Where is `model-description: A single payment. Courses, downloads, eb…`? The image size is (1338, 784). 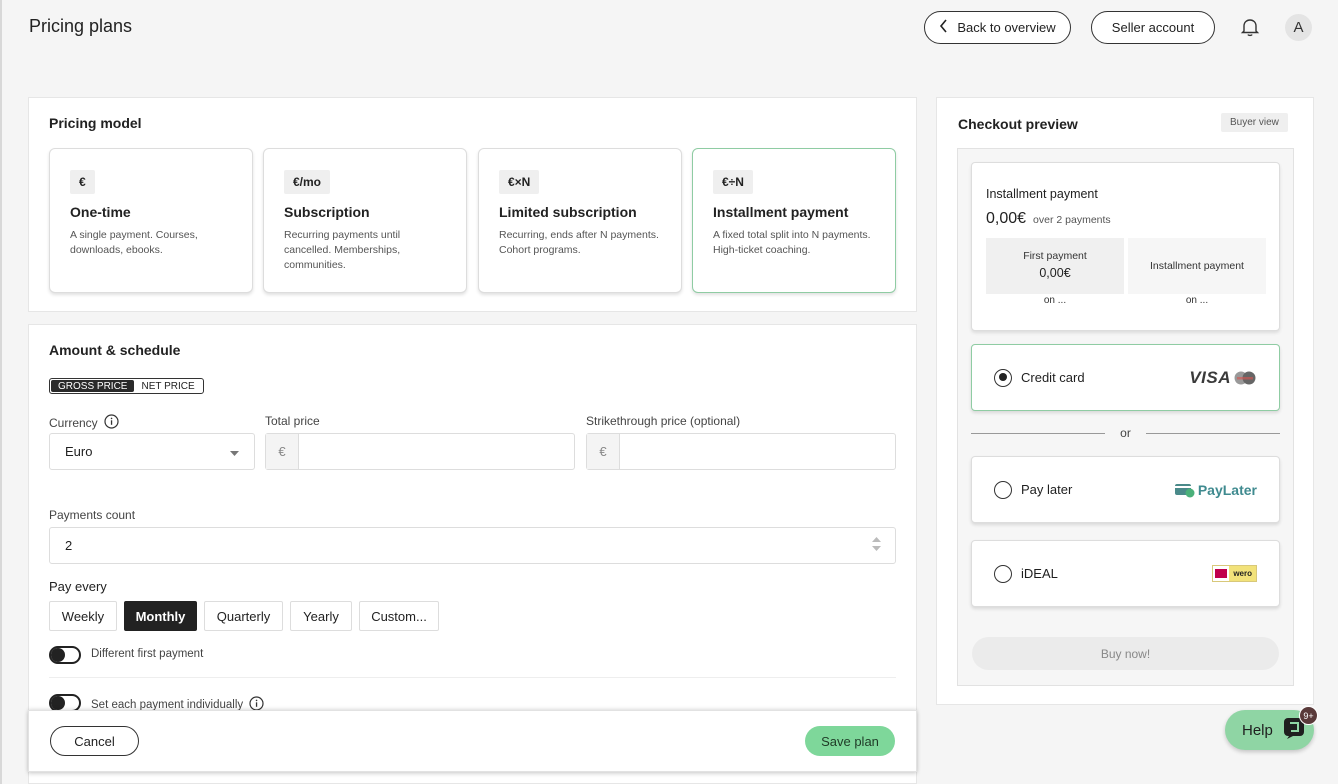 model-description: A single payment. Courses, downloads, eb… is located at coordinates (134, 242).